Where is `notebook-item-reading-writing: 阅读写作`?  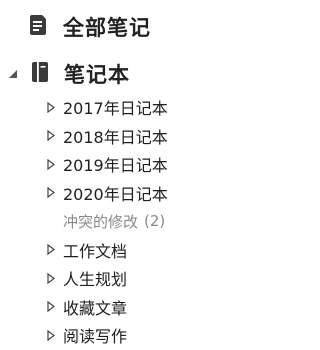 notebook-item-reading-writing: 阅读写作 is located at coordinates (134, 335).